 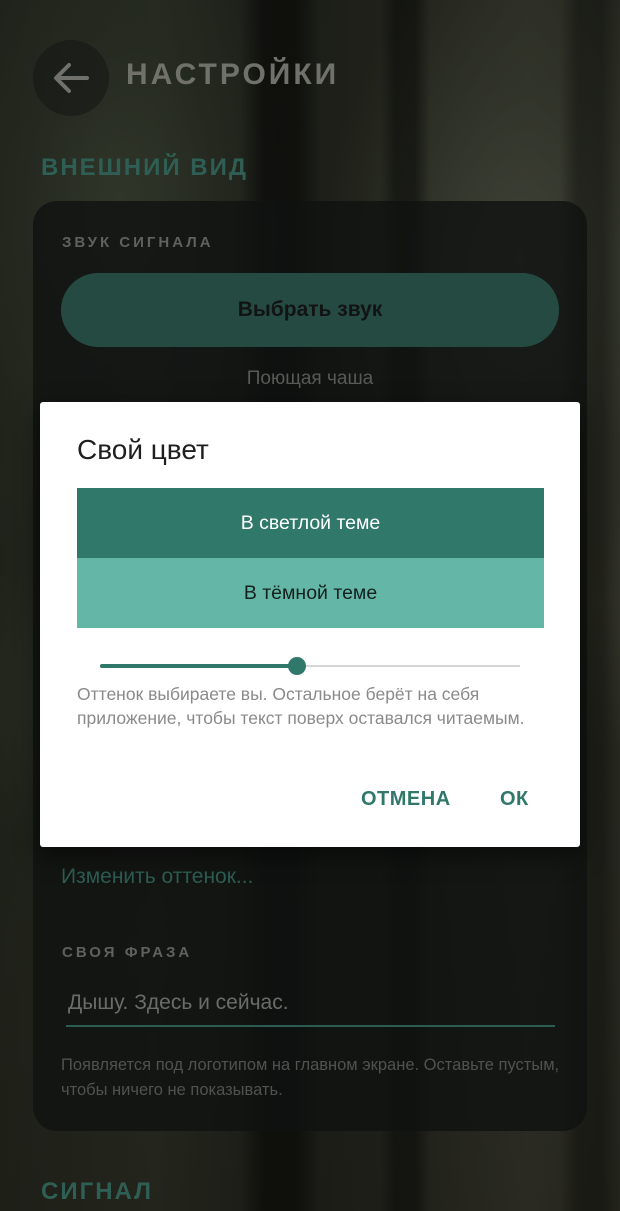 What do you see at coordinates (310, 523) in the screenshot?
I see `light-theme-preview: В светлой теме` at bounding box center [310, 523].